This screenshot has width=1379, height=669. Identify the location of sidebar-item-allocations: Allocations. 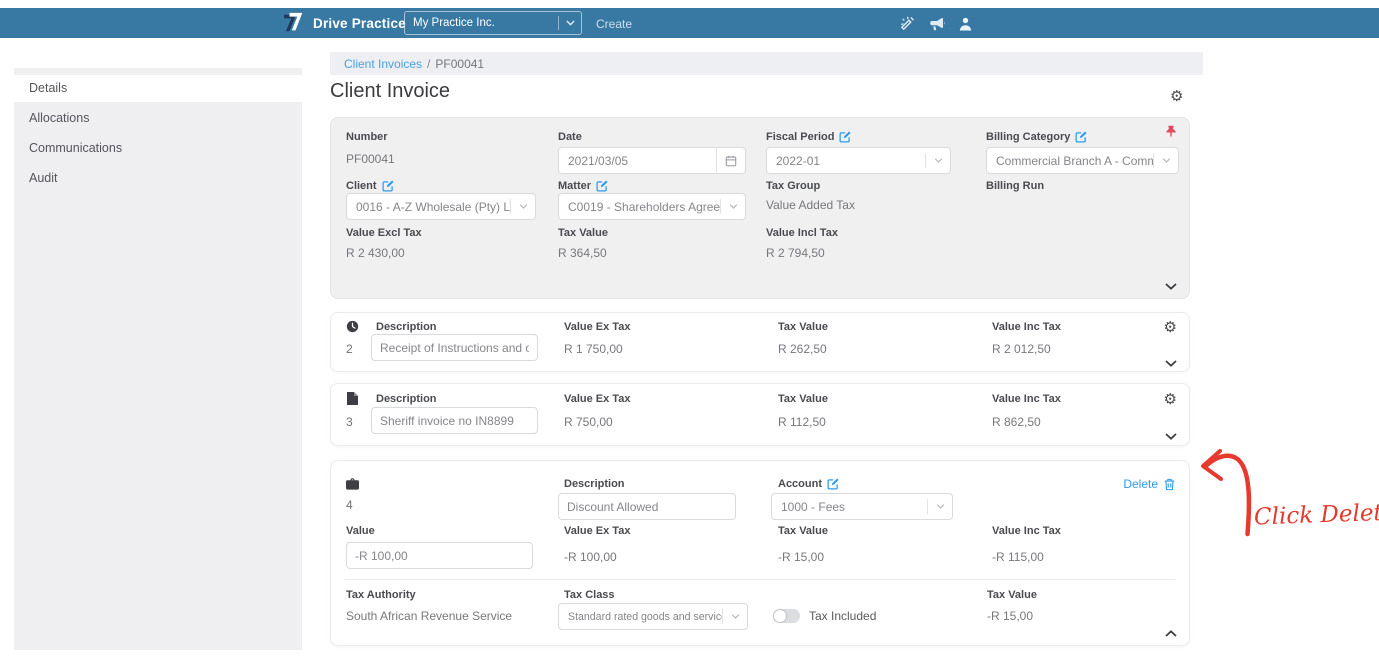
(158, 118).